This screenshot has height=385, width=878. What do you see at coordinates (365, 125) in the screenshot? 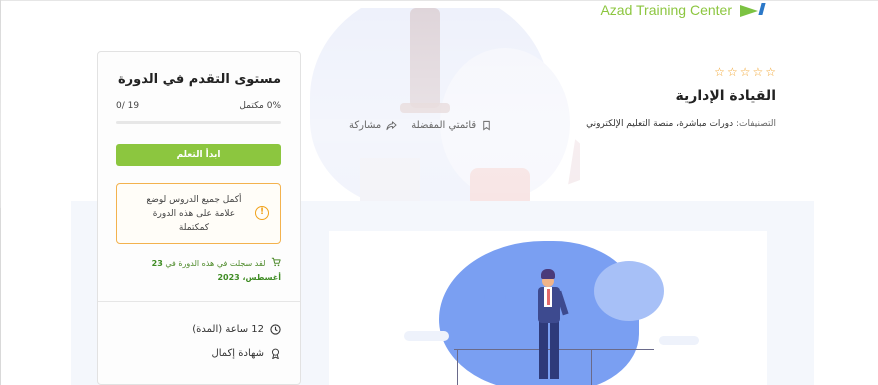
I see `share-label: مشاركة` at bounding box center [365, 125].